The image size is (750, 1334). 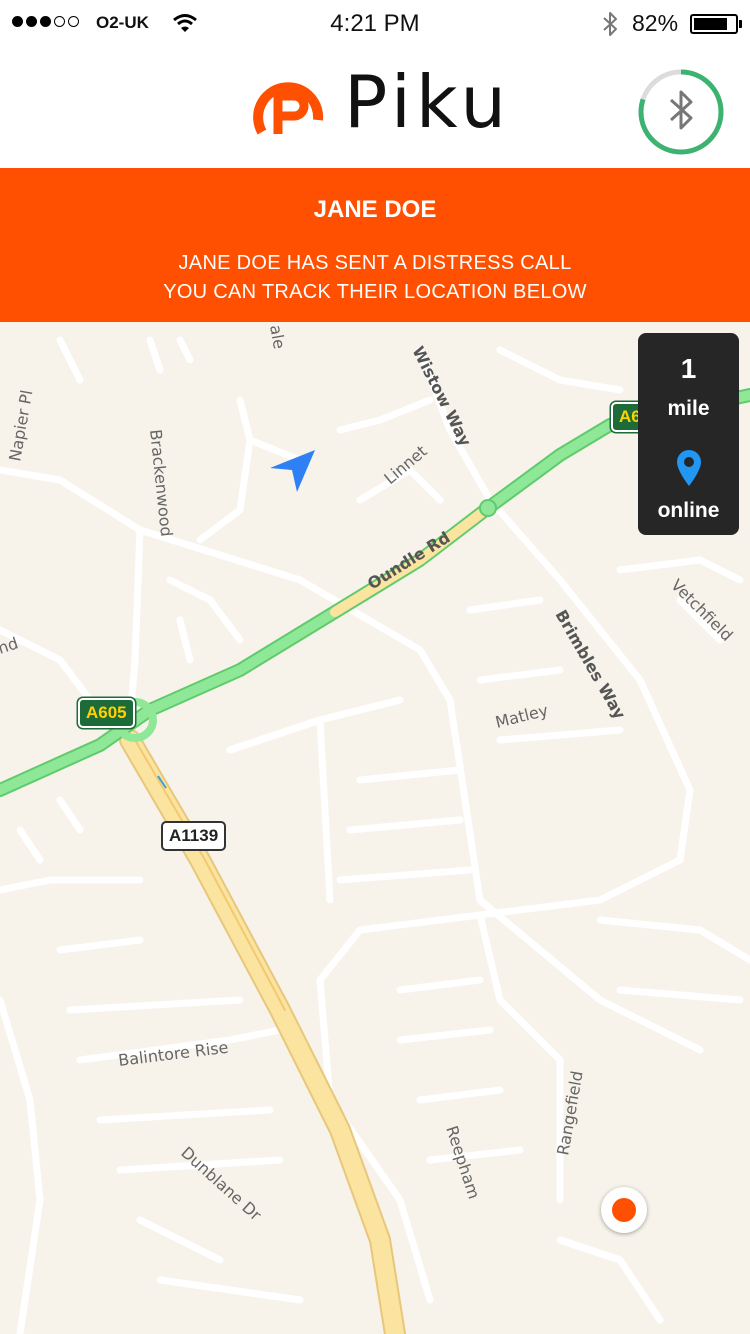 What do you see at coordinates (375, 292) in the screenshot?
I see `alert-message-line-2: YOU CAN TRACK THEIR LOCATION BELOW` at bounding box center [375, 292].